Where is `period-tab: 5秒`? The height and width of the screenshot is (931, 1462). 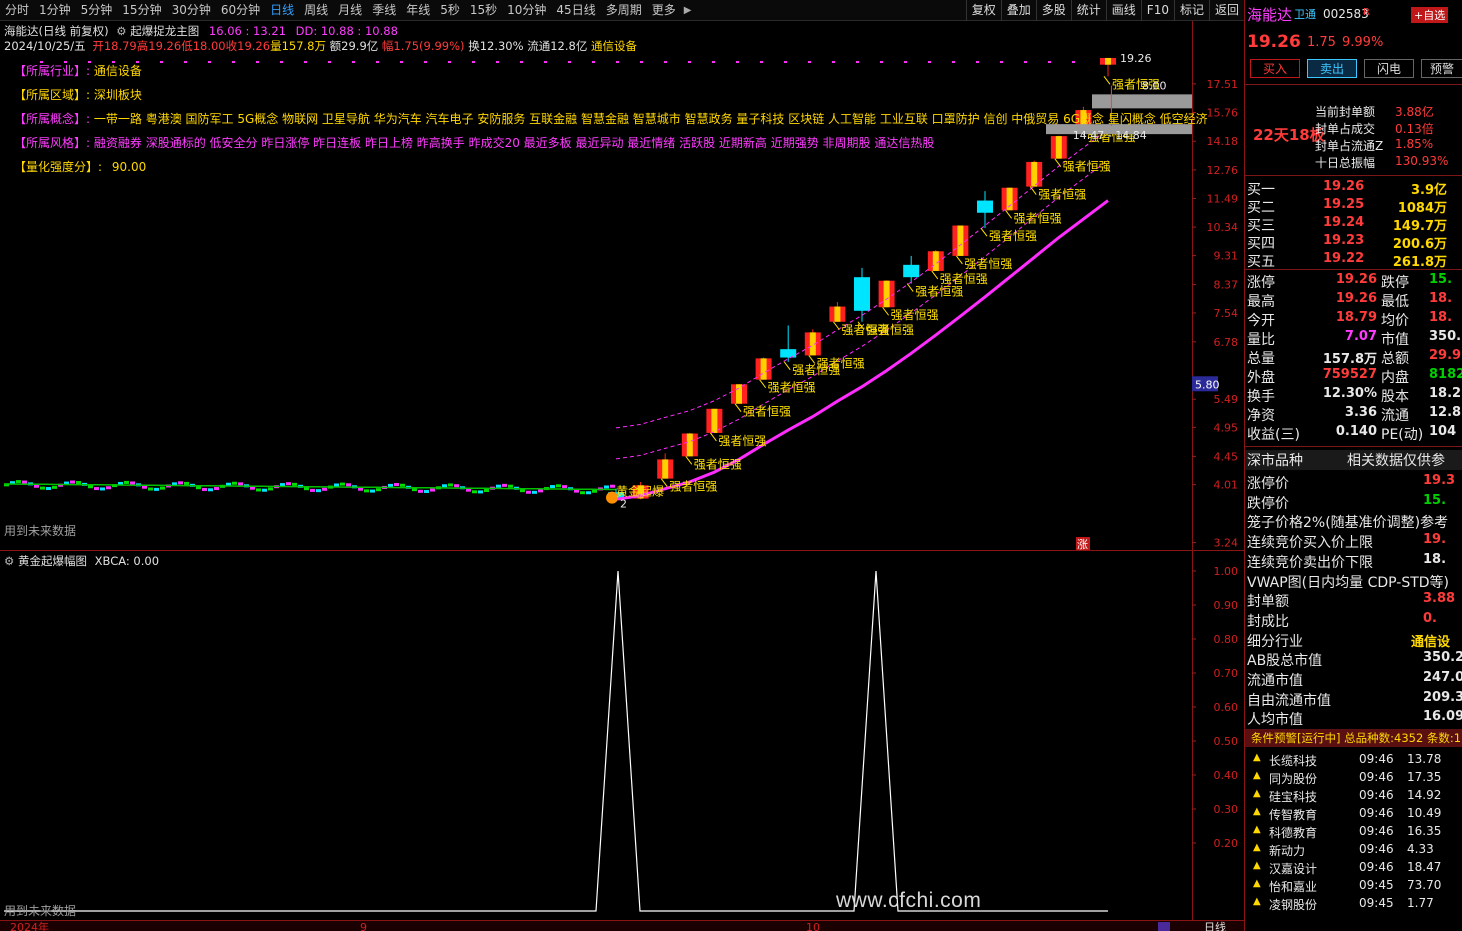 period-tab: 5秒 is located at coordinates (450, 10).